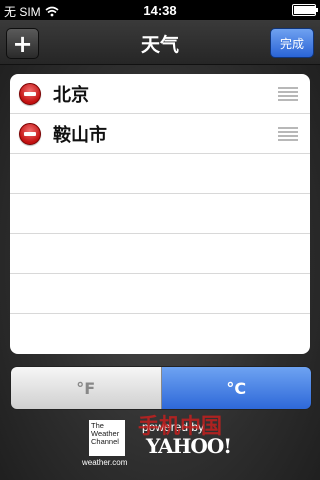  What do you see at coordinates (160, 42) in the screenshot?
I see `navigation-bar: + 天气 完成` at bounding box center [160, 42].